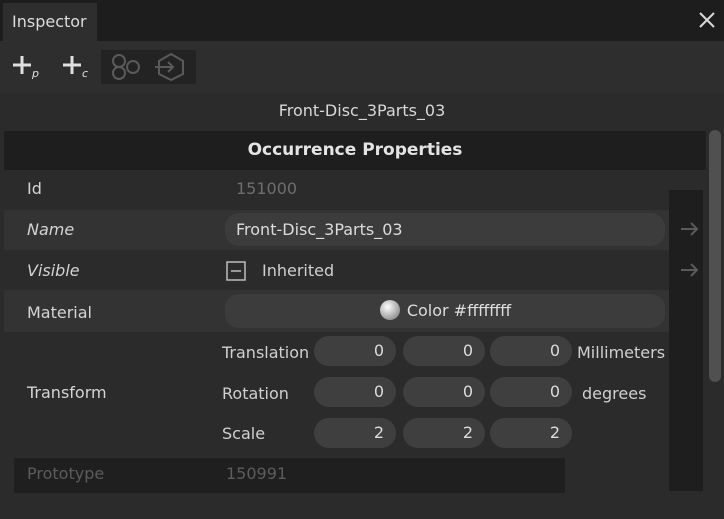 Image resolution: width=724 pixels, height=519 pixels. Describe the element at coordinates (255, 393) in the screenshot. I see `rotation-label: Rotation` at that location.